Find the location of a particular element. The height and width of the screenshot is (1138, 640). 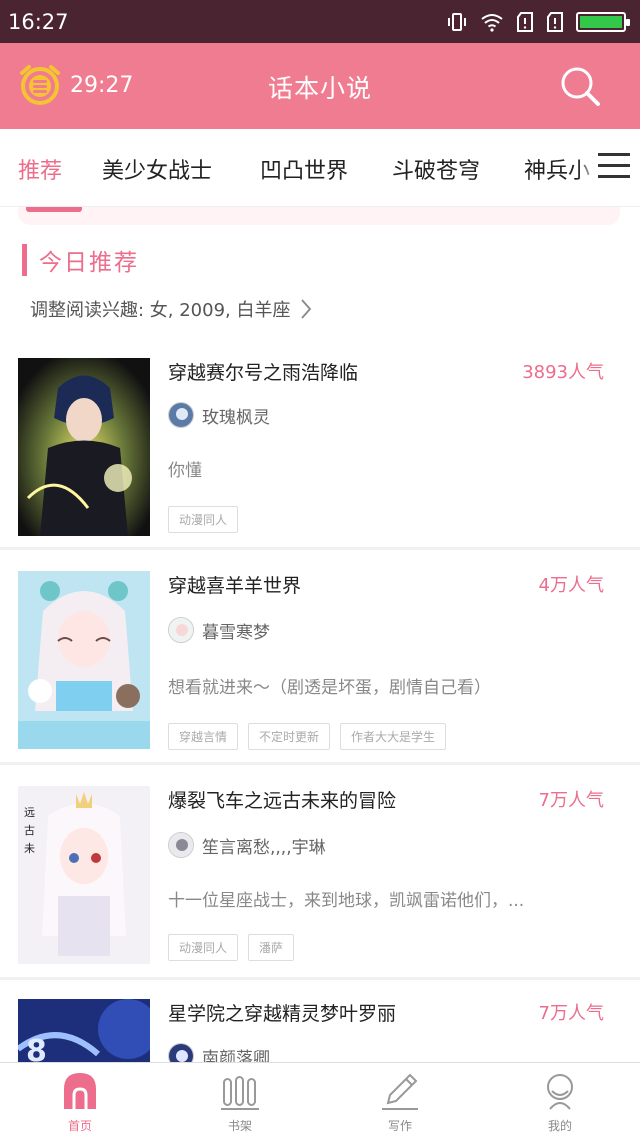

book-tag: 作者大大是学生 is located at coordinates (393, 736).